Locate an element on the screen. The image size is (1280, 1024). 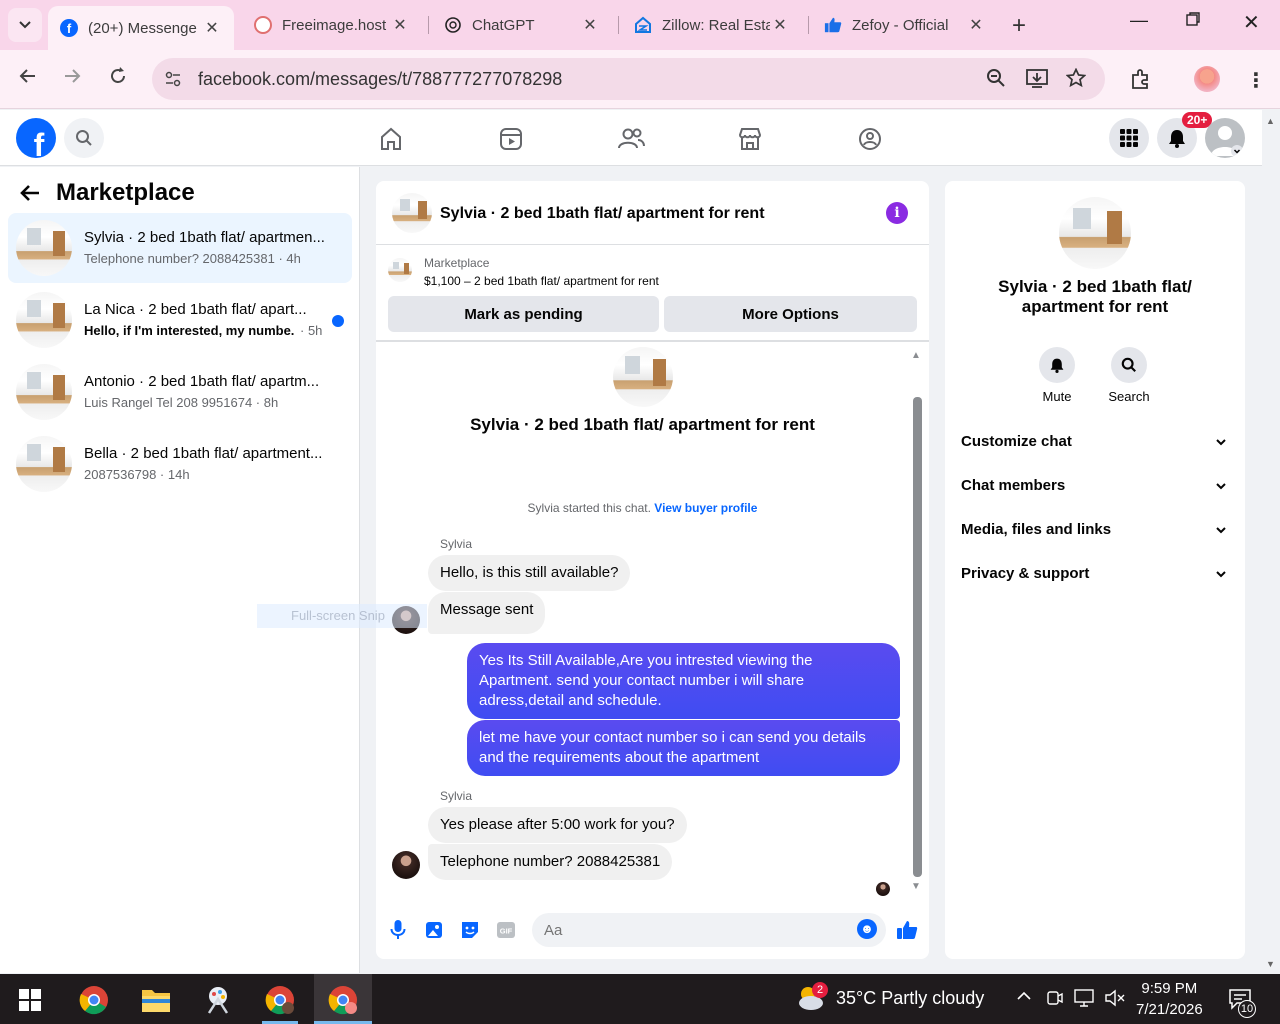
details-avatar is located at coordinates (1095, 233).